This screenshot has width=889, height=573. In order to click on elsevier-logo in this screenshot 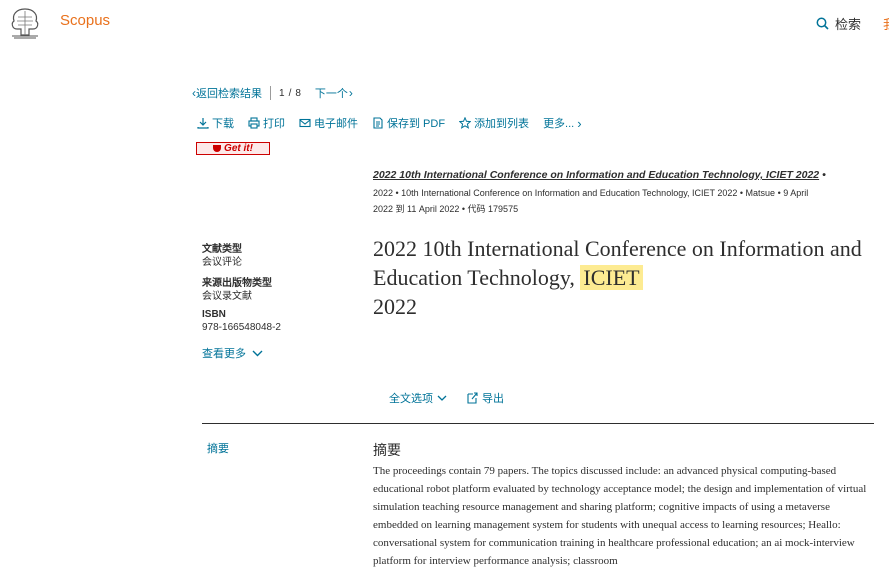, I will do `click(25, 22)`.